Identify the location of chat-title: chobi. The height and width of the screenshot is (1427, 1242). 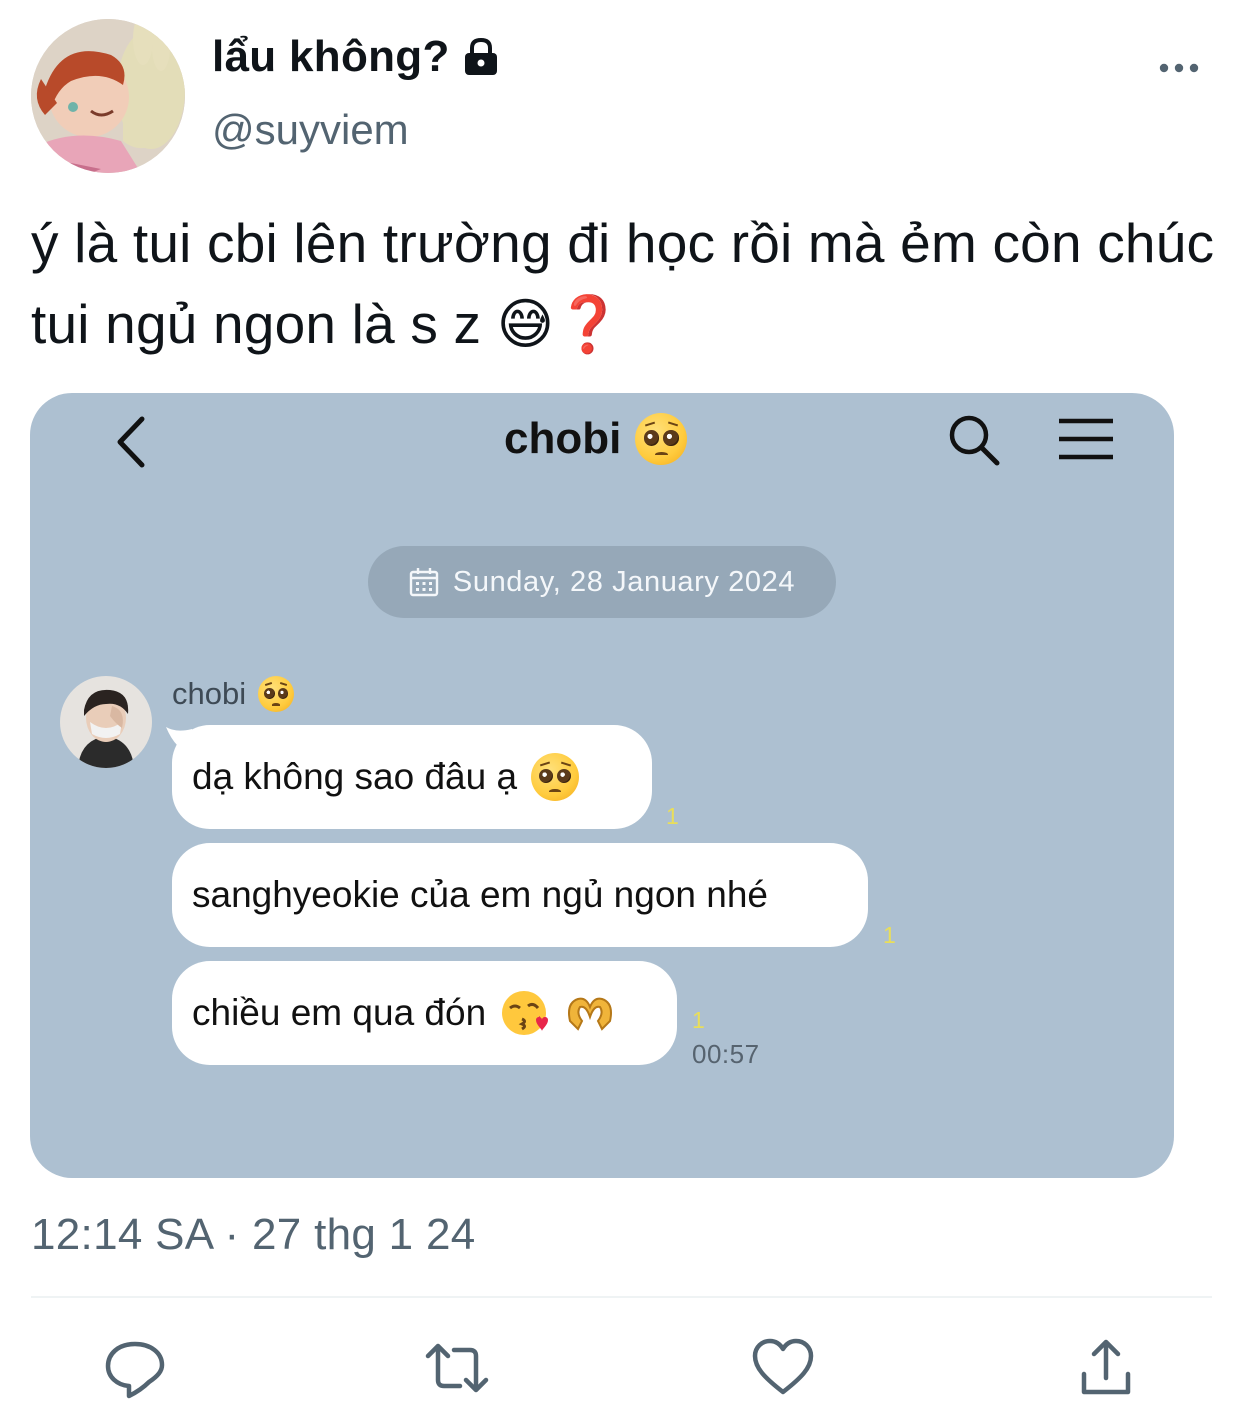
(596, 439).